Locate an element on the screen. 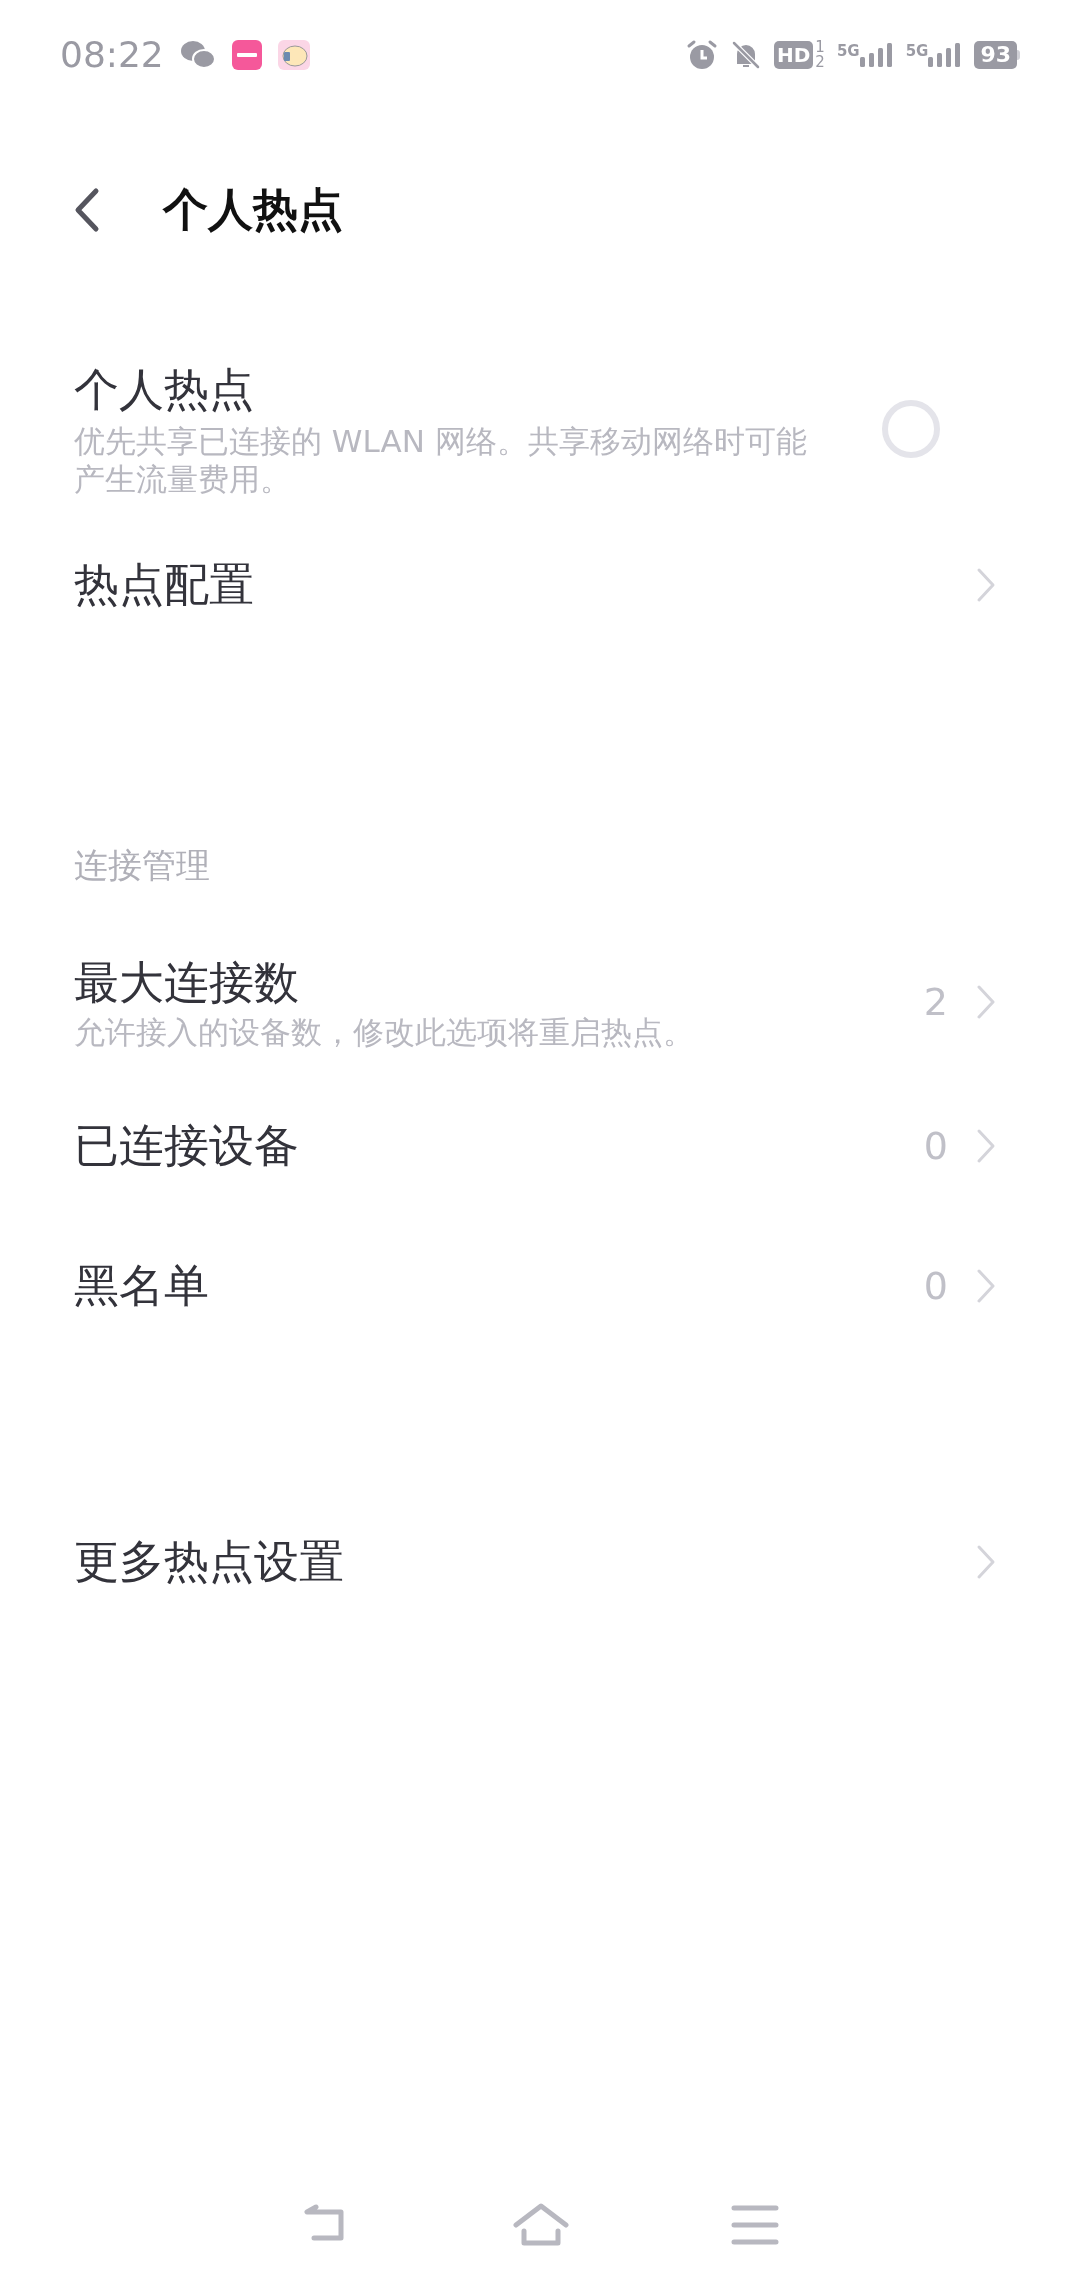 The height and width of the screenshot is (2280, 1080). settings-row: 更多热点设置 is located at coordinates (540, 1562).